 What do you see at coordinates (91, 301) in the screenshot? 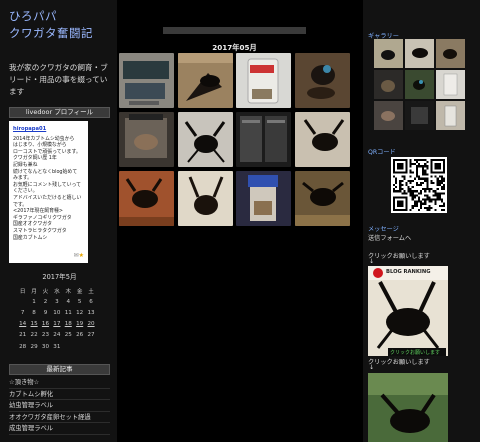
I see `calendar-day: 6` at bounding box center [91, 301].